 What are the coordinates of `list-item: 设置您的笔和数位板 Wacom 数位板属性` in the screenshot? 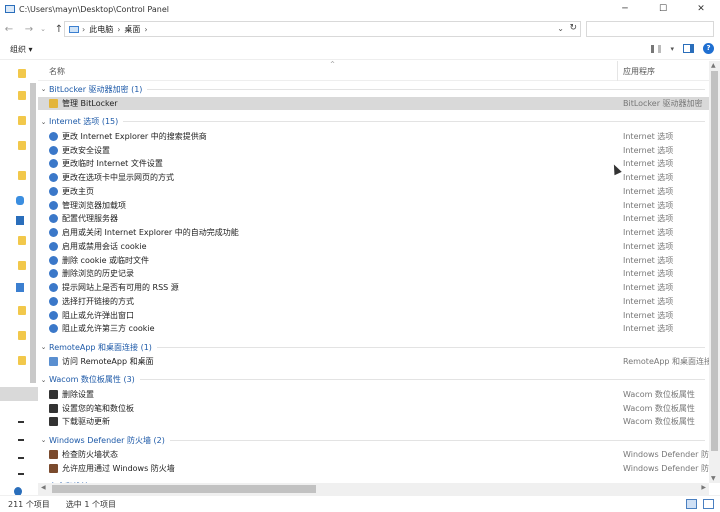 It's located at (373, 408).